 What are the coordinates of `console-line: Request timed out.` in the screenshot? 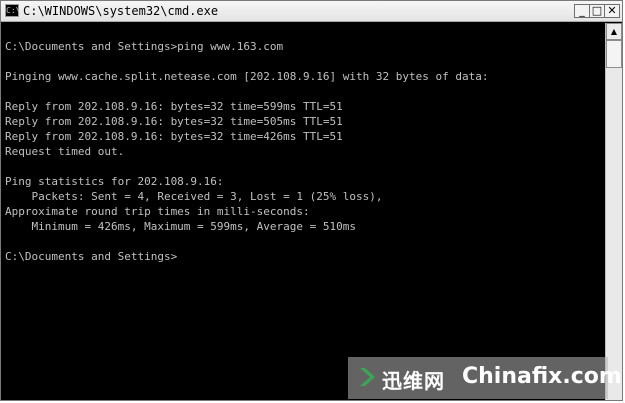 It's located at (65, 151).